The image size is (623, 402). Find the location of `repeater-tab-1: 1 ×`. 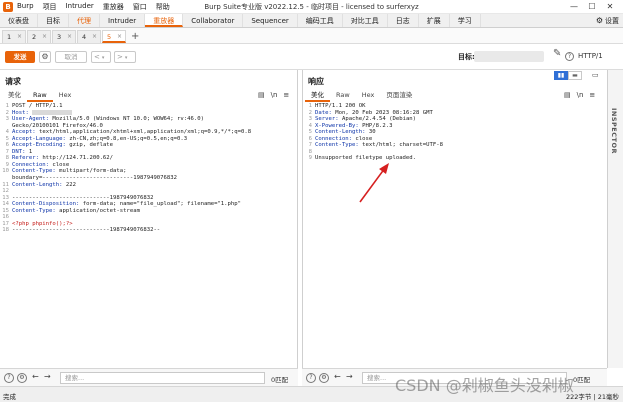

repeater-tab-1: 1 × is located at coordinates (14, 36).